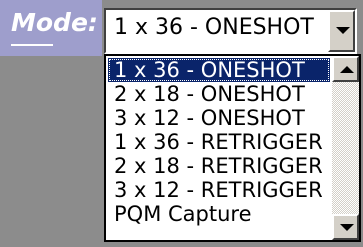 This screenshot has height=247, width=363. Describe the element at coordinates (214, 27) in the screenshot. I see `combo-current-value: 1 x 36 - ONESHOT` at that location.